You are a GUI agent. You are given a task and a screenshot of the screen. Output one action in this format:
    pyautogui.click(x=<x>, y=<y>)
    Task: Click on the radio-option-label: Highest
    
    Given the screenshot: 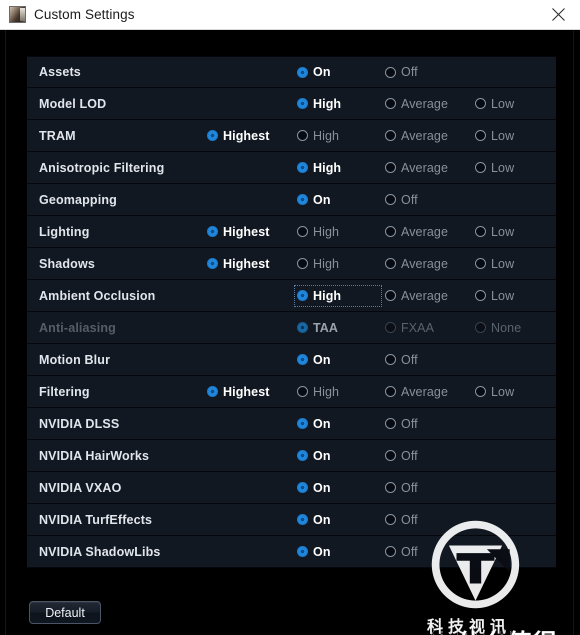 What is the action you would take?
    pyautogui.click(x=246, y=391)
    